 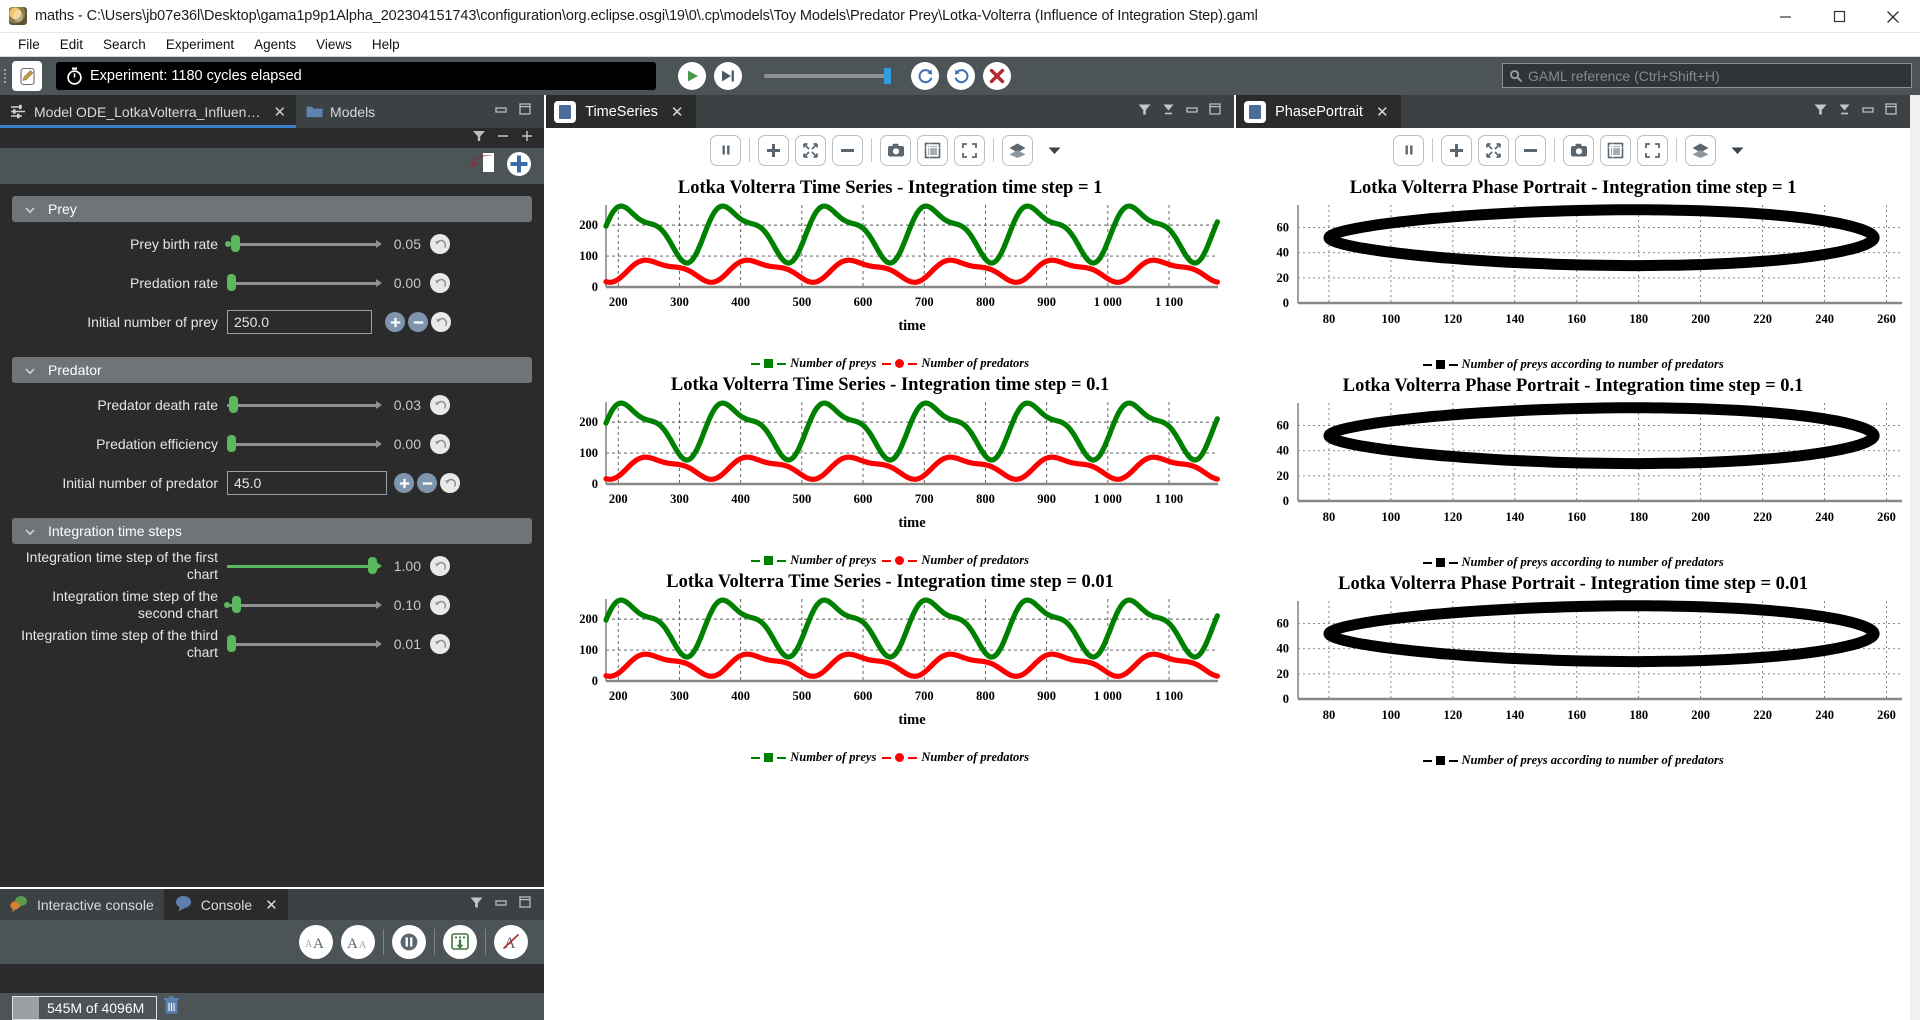 I want to click on add-parameter-icon, so click(x=519, y=166).